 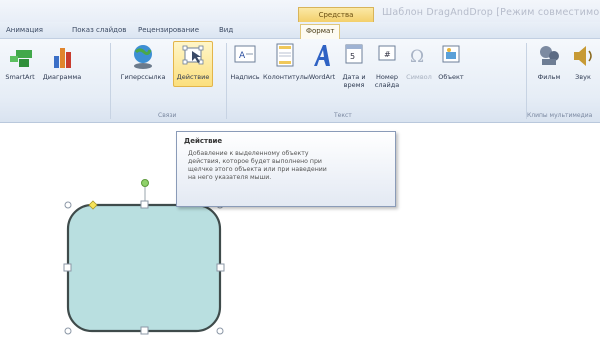 I want to click on resize-handle-bottom-right, so click(x=220, y=331).